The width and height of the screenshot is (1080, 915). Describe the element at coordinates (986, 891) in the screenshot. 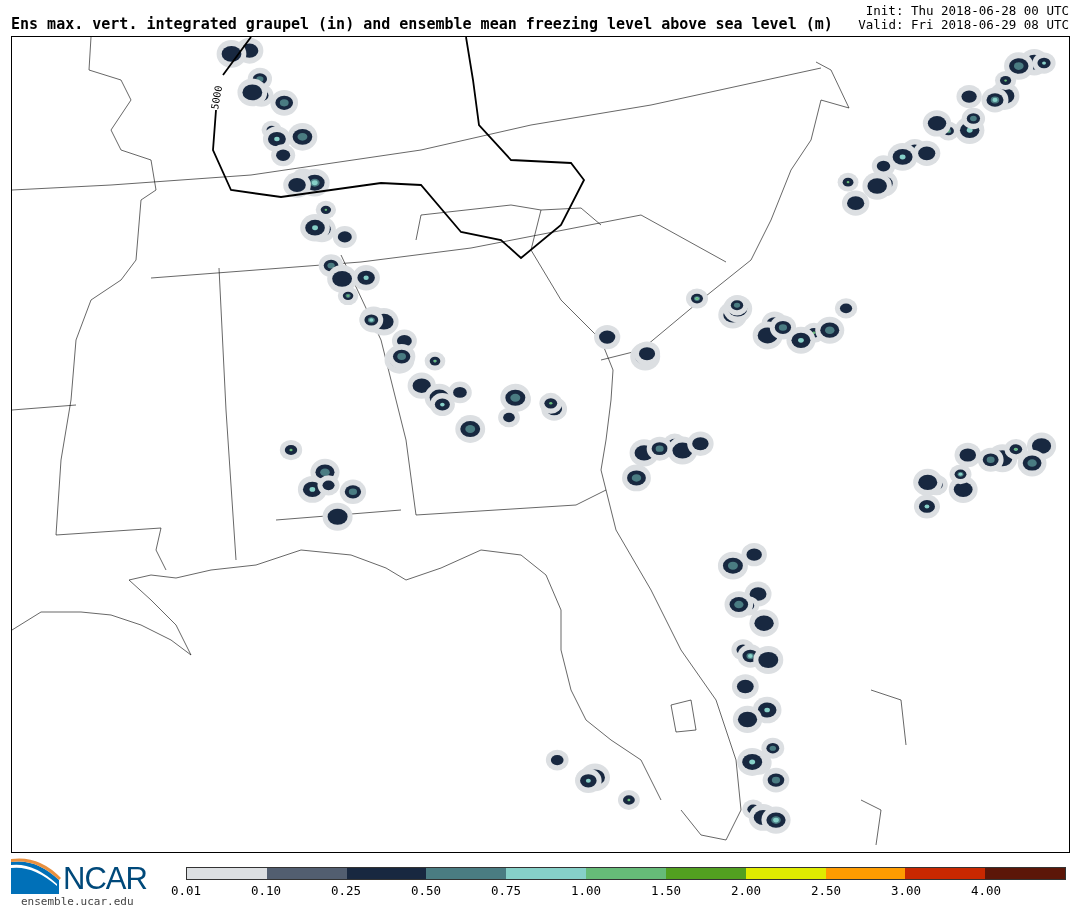

I see `colorbar-tick-label: 4.00` at that location.